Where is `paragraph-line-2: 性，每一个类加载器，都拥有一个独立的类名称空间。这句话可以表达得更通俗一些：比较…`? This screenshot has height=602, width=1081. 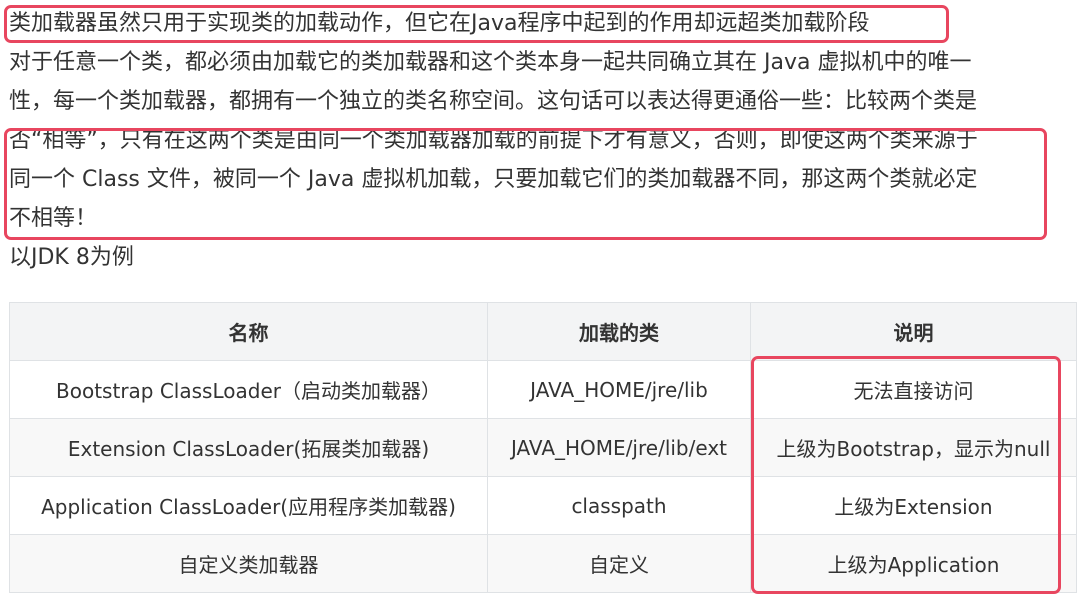
paragraph-line-2: 性，每一个类加载器，都拥有一个独立的类名称空间。这句话可以表达得更通俗一些：比较… is located at coordinates (493, 101).